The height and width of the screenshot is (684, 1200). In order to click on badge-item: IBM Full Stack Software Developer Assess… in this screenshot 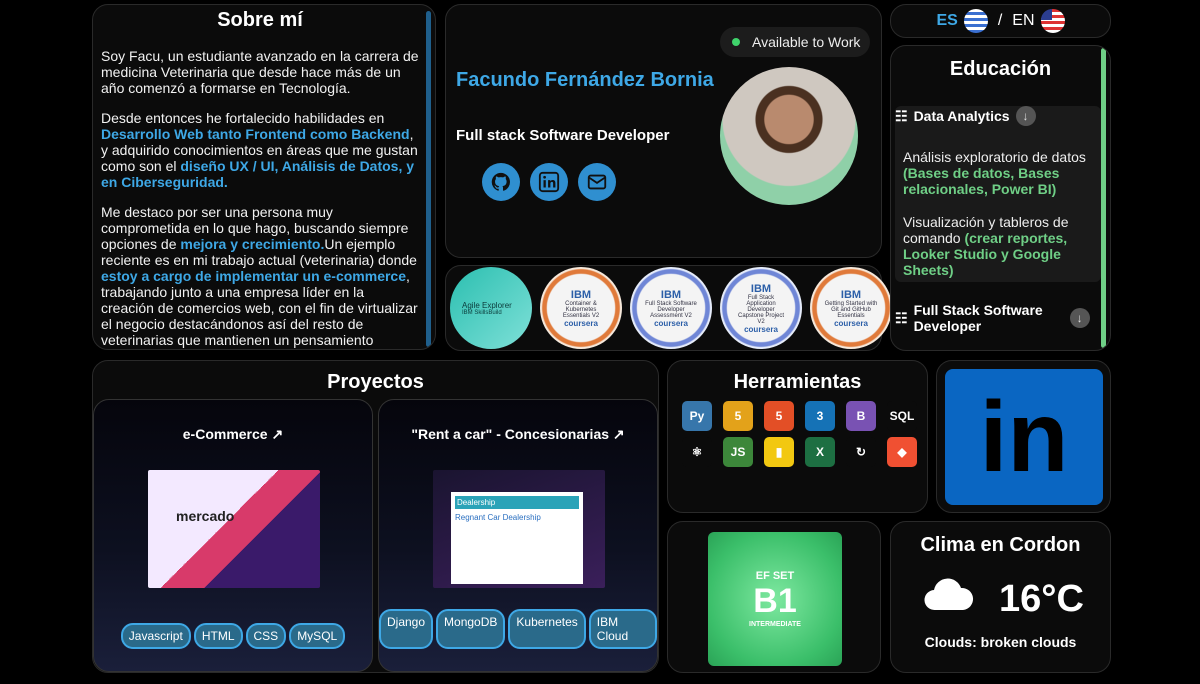, I will do `click(671, 308)`.